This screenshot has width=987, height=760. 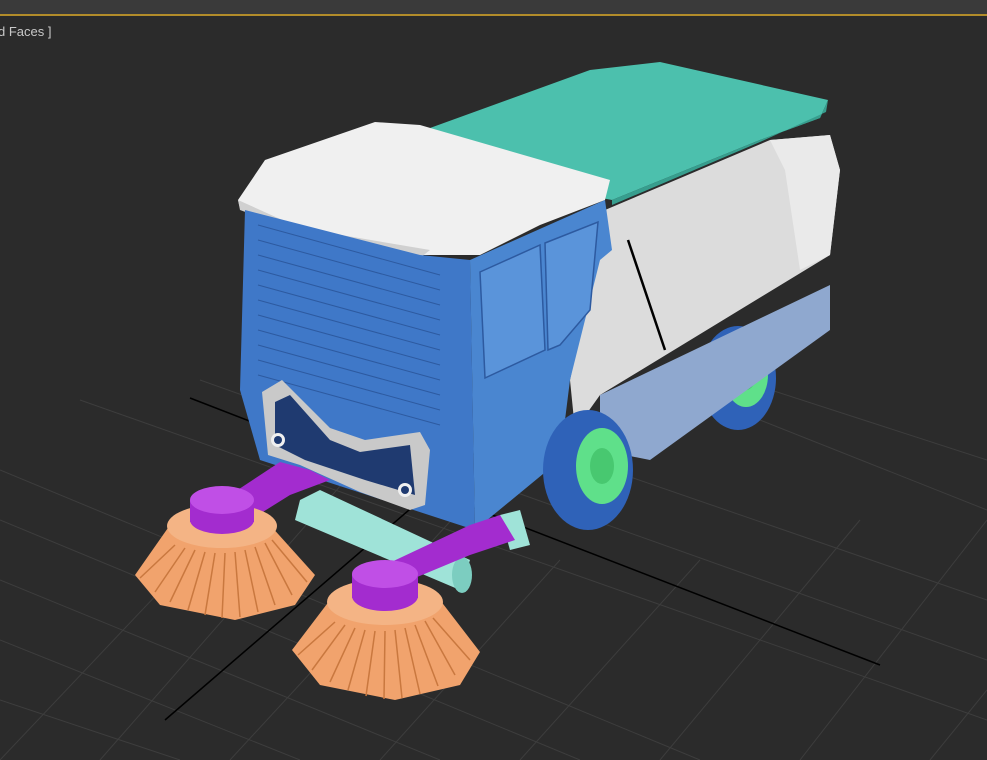 What do you see at coordinates (493, 8) in the screenshot?
I see `viewport-top-bar` at bounding box center [493, 8].